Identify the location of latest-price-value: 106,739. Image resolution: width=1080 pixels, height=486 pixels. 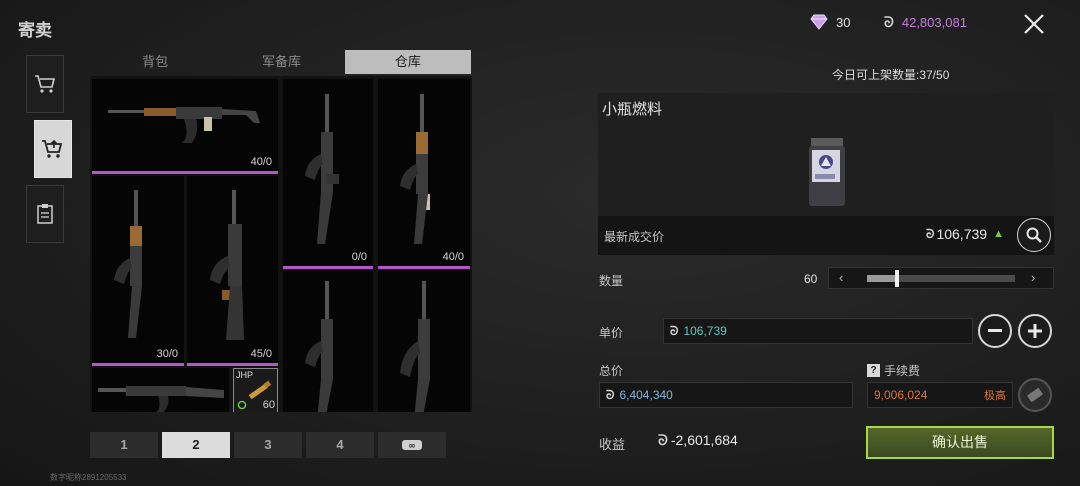
(962, 234).